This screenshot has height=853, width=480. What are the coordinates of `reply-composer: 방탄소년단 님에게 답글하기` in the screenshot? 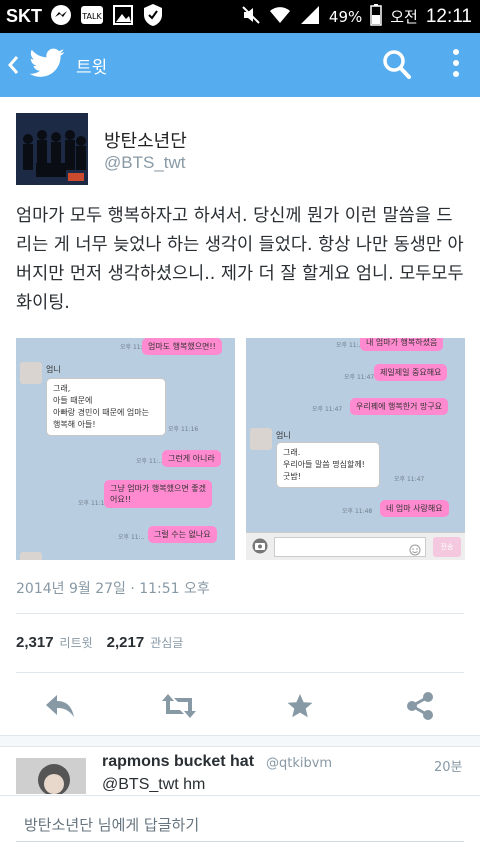 It's located at (240, 824).